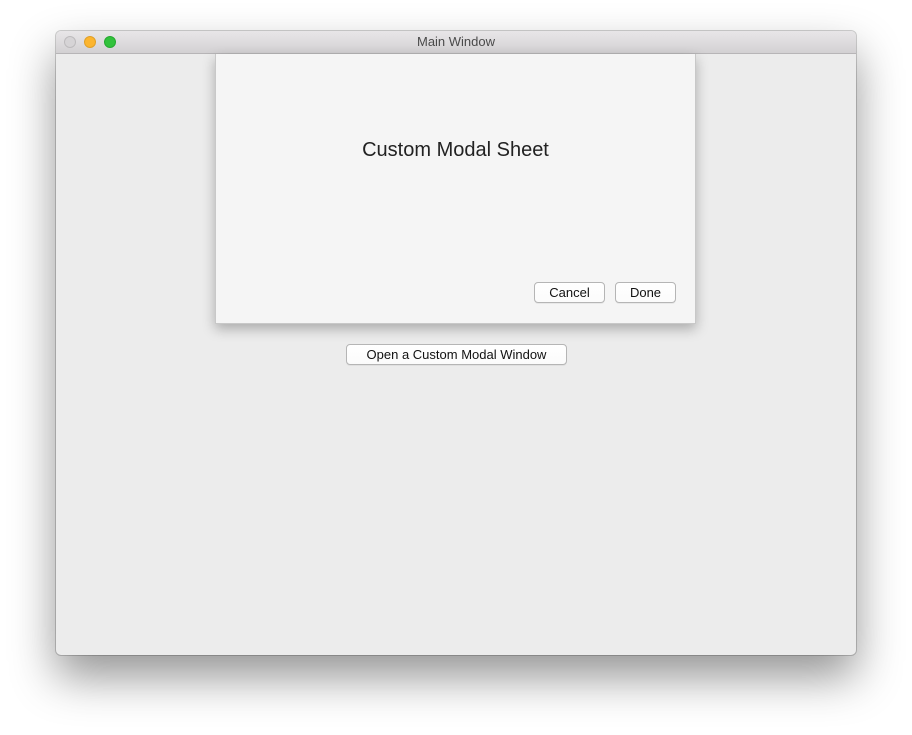  I want to click on title-bar: Main Window, so click(456, 42).